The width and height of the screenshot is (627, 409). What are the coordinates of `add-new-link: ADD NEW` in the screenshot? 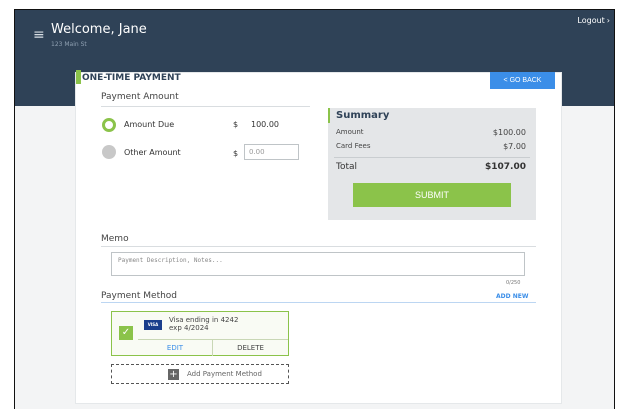 It's located at (512, 296).